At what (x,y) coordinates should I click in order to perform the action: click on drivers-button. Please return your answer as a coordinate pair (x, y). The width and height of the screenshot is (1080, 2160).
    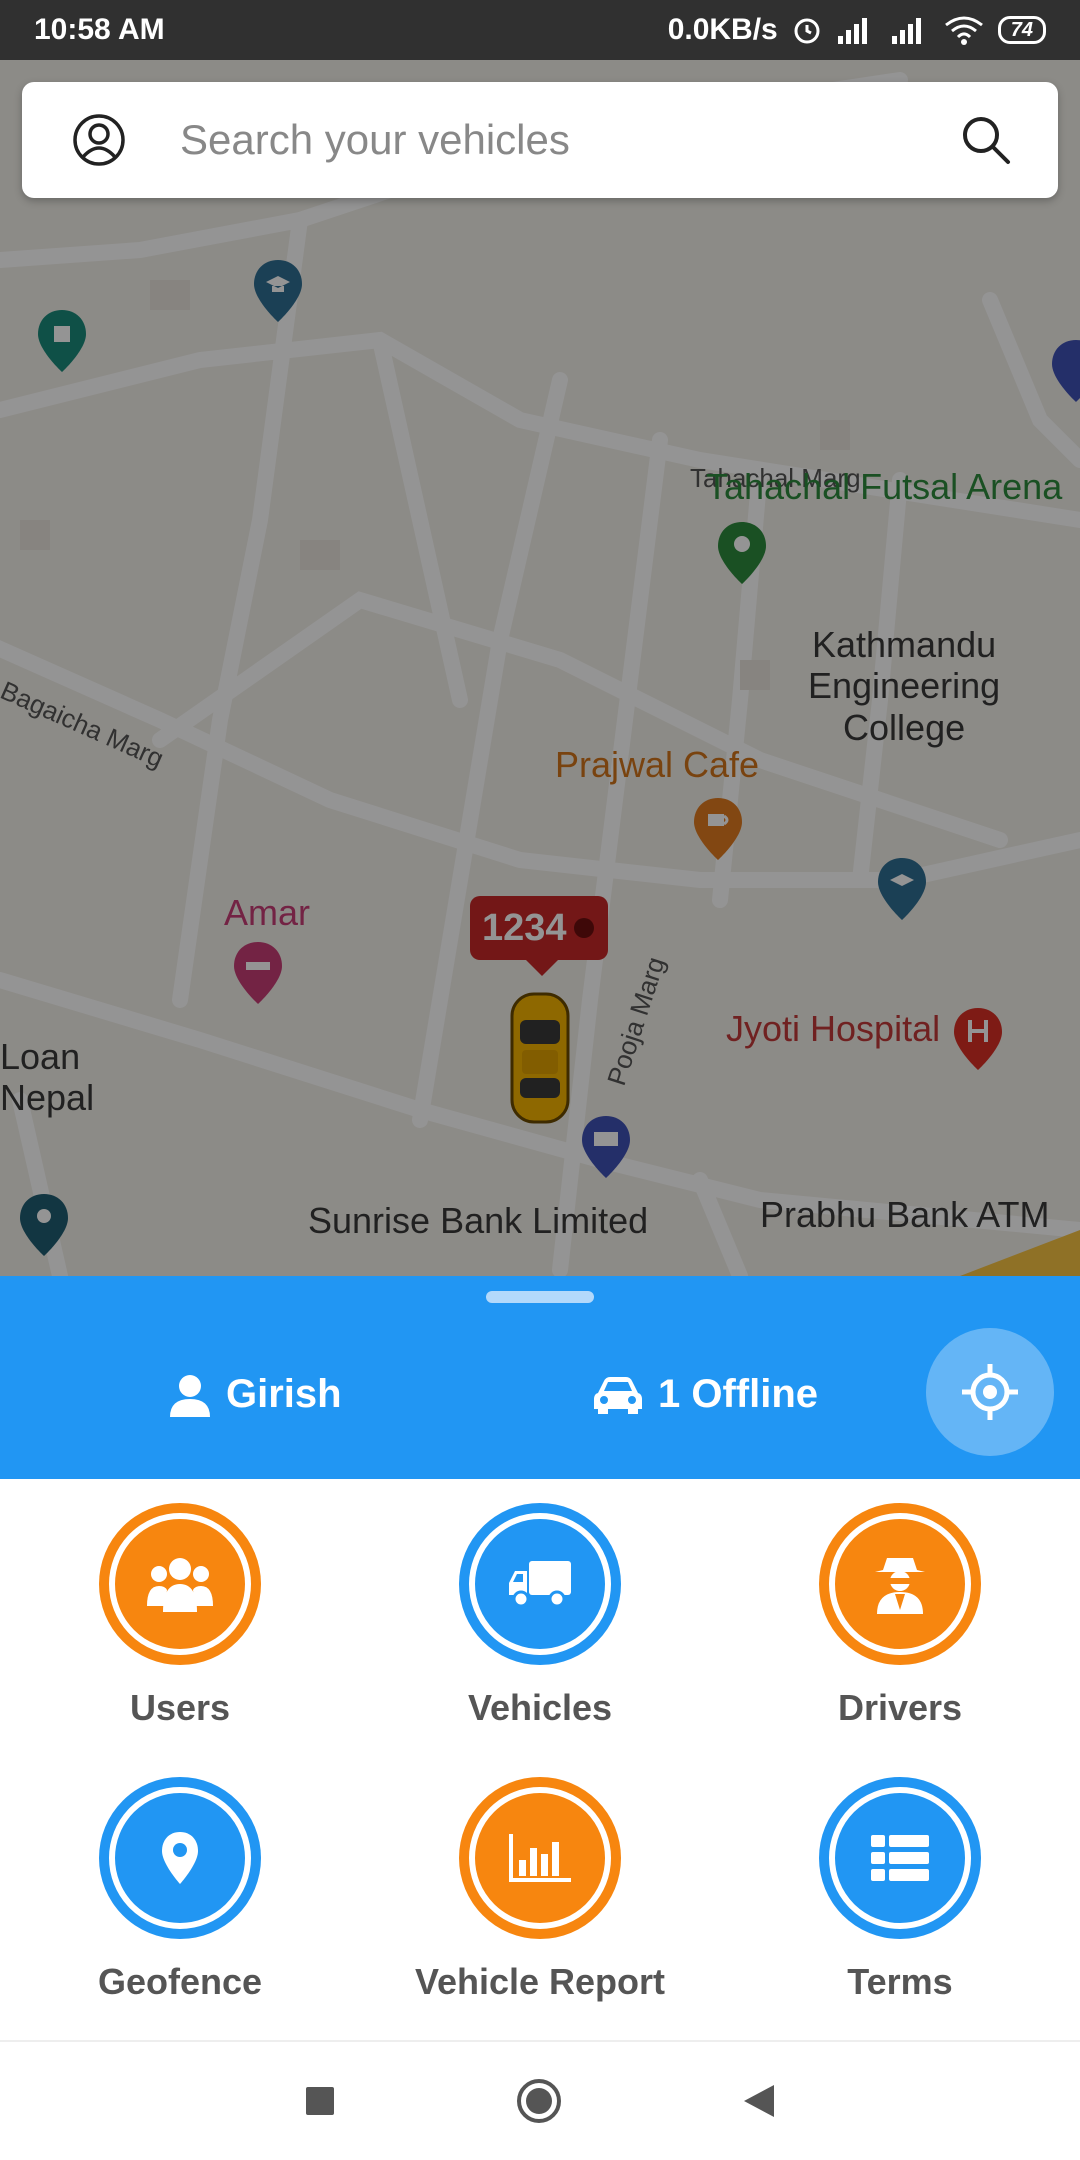
    Looking at the image, I should click on (900, 1584).